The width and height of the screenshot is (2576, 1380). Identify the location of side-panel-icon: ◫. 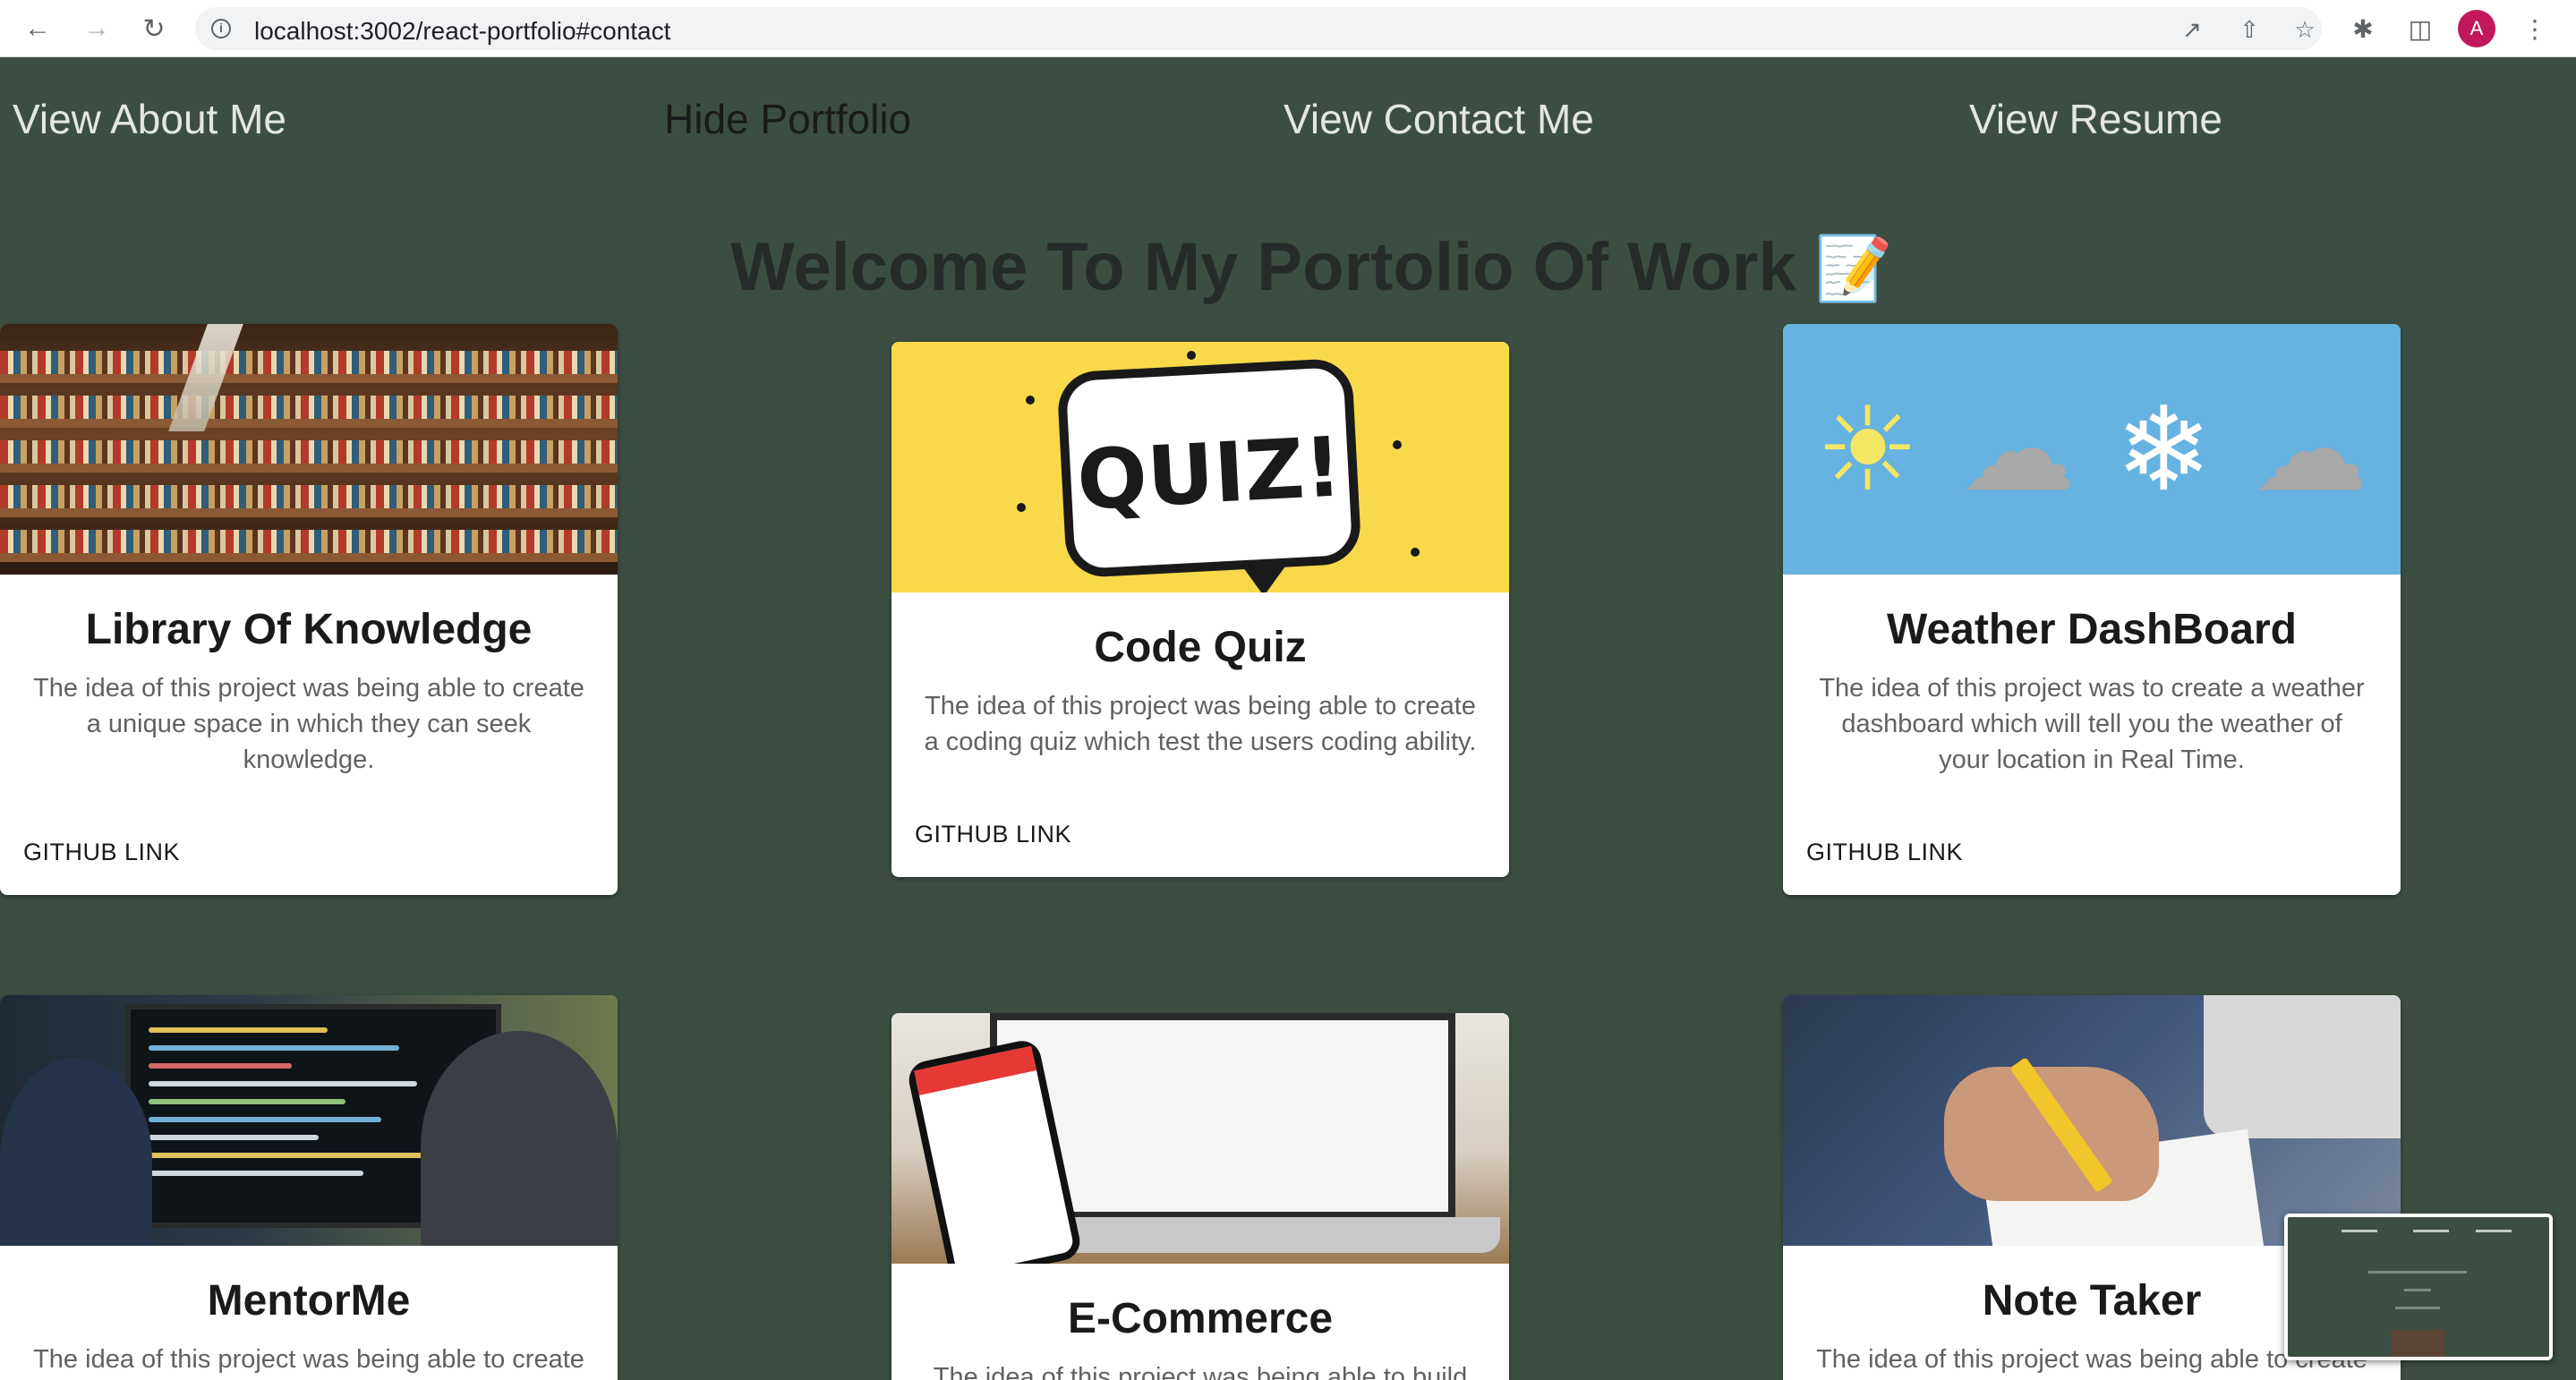
(2420, 28).